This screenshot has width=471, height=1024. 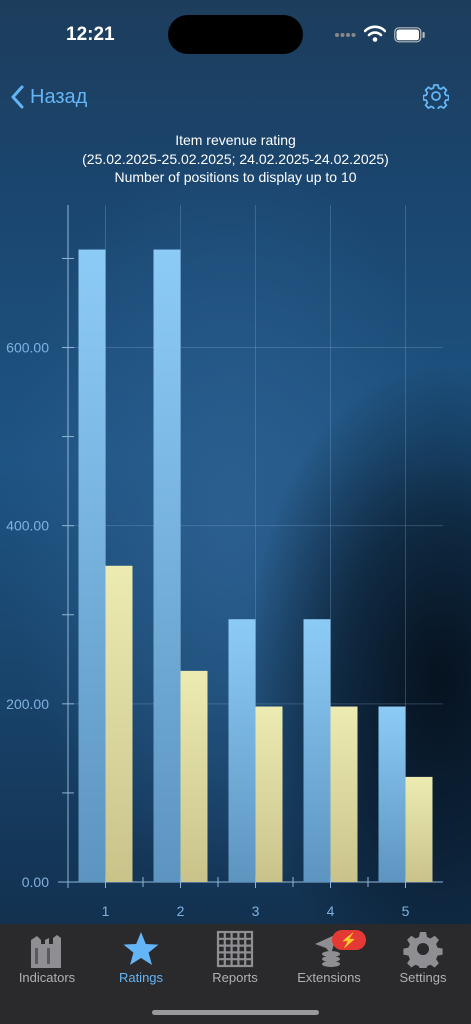 I want to click on home-indicator, so click(x=235, y=1012).